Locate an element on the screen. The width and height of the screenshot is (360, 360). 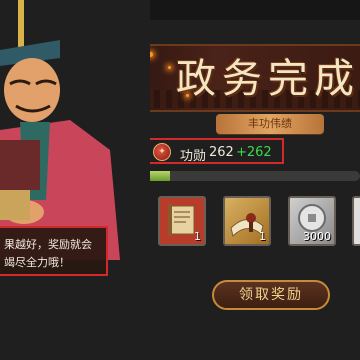
dialog-line-1: 果越好，奖励就会 is located at coordinates (48, 244).